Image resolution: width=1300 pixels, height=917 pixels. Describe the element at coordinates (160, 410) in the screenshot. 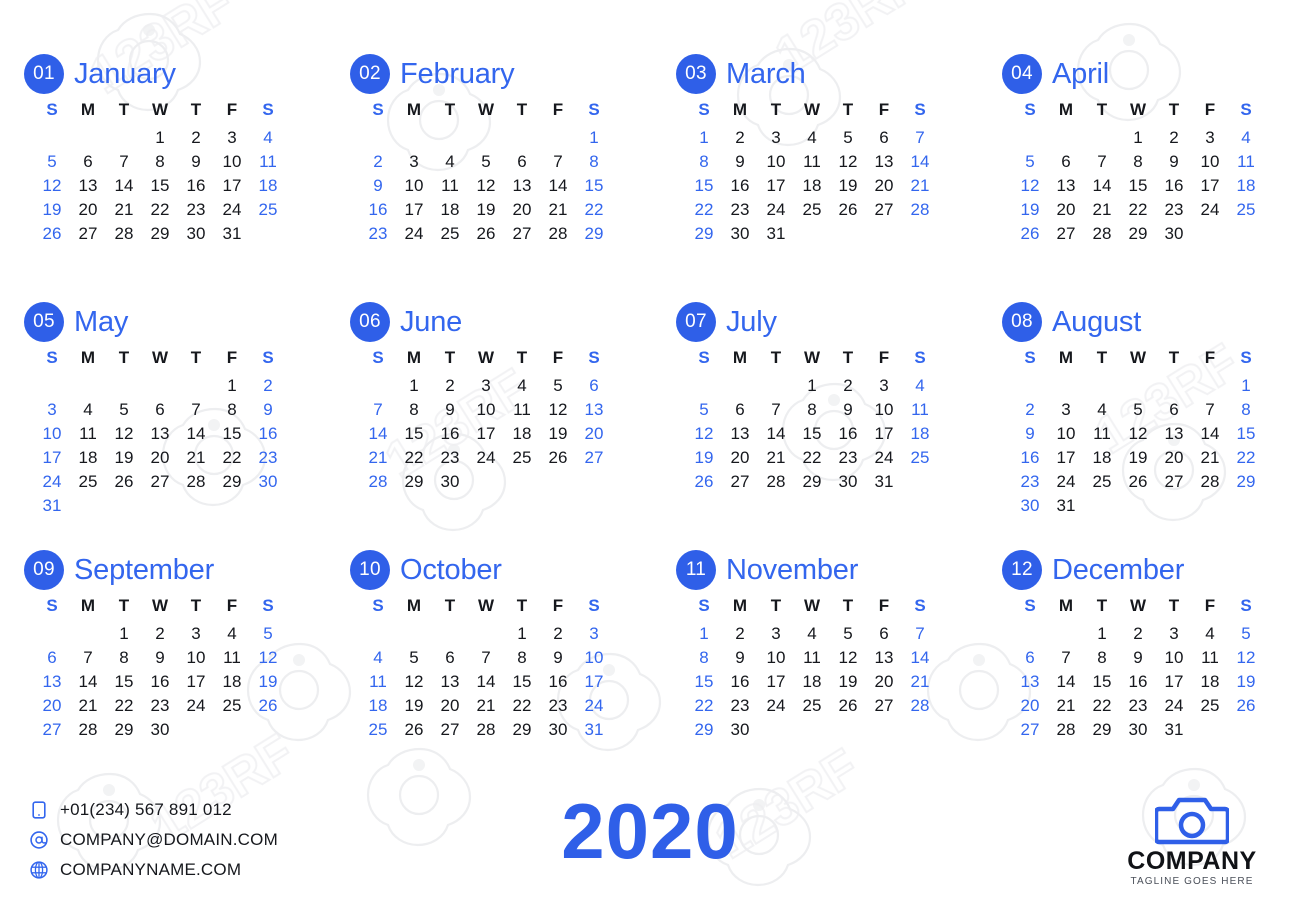

I see `day-cell: 6` at that location.